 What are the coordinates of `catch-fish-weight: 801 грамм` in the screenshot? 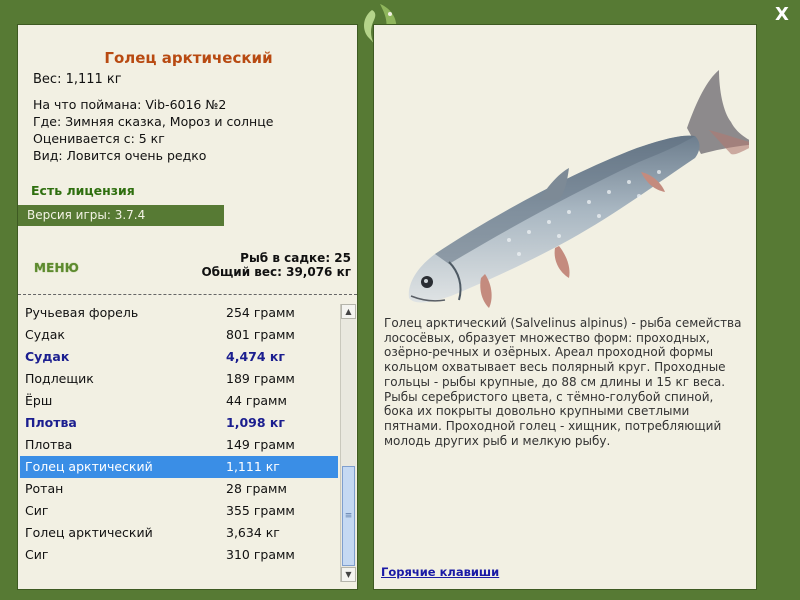 It's located at (260, 334).